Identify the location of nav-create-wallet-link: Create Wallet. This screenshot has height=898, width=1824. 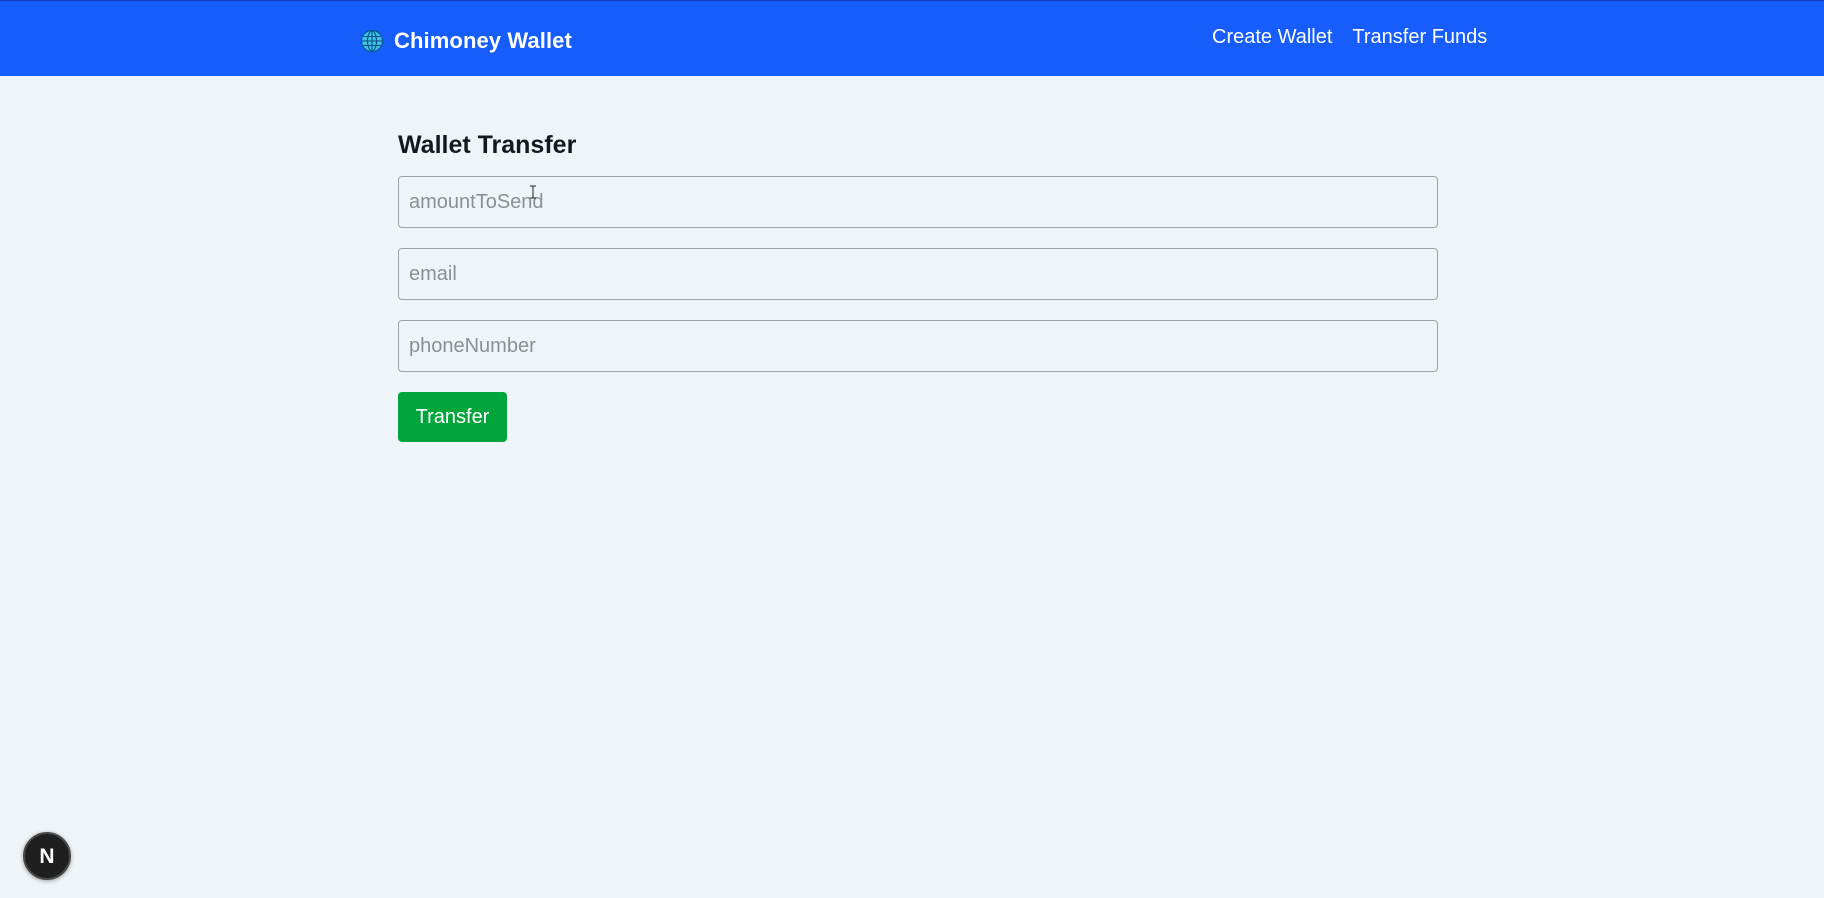
(1272, 37).